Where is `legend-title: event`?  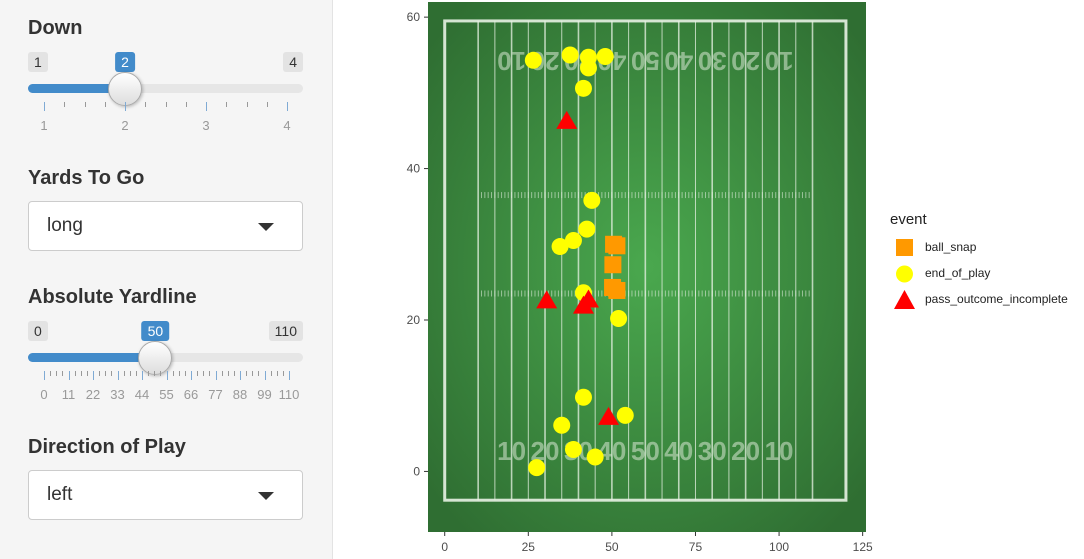 legend-title: event is located at coordinates (908, 219).